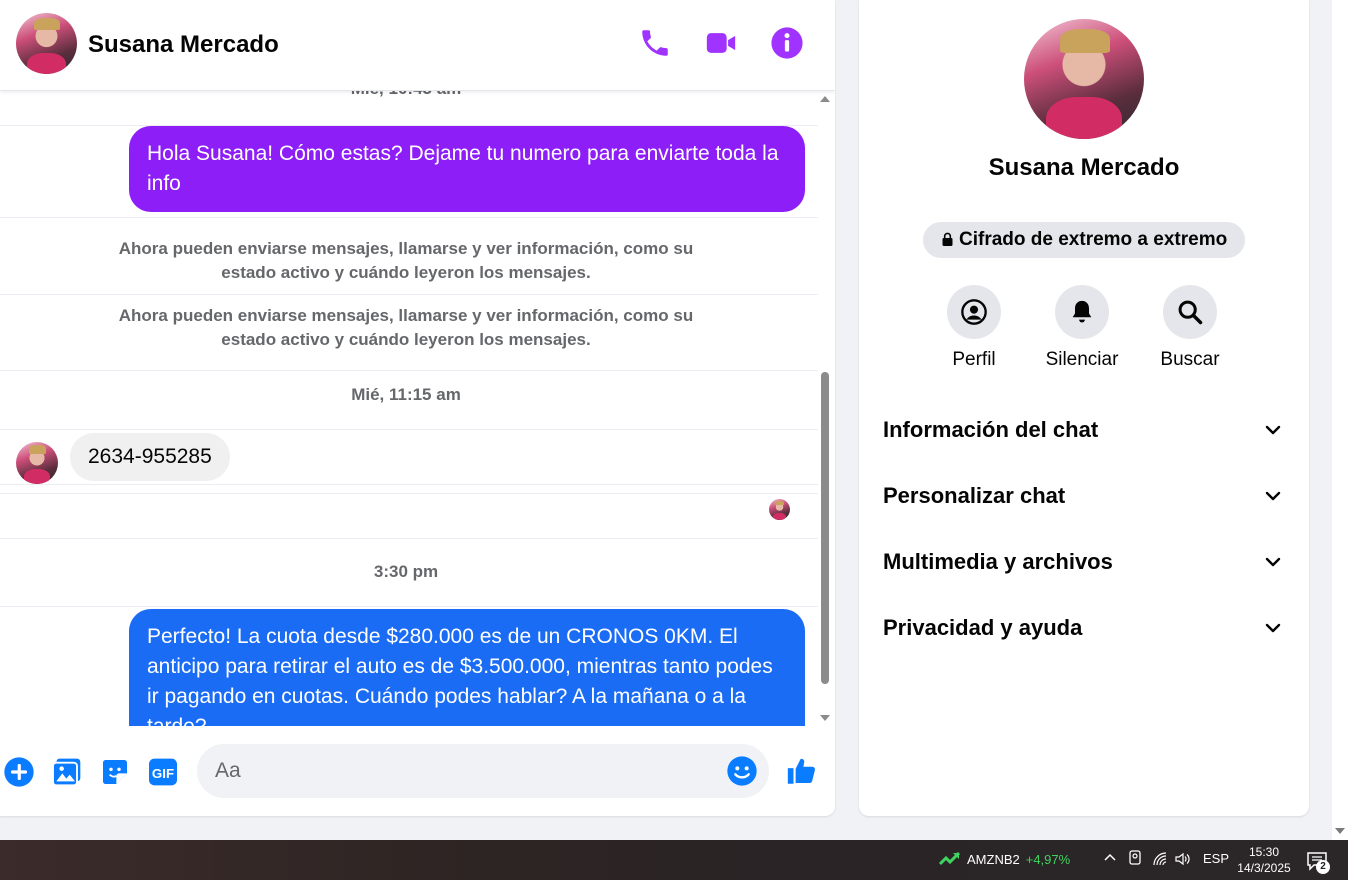 This screenshot has height=880, width=1348. What do you see at coordinates (802, 771) in the screenshot?
I see `thumbs-up-icon` at bounding box center [802, 771].